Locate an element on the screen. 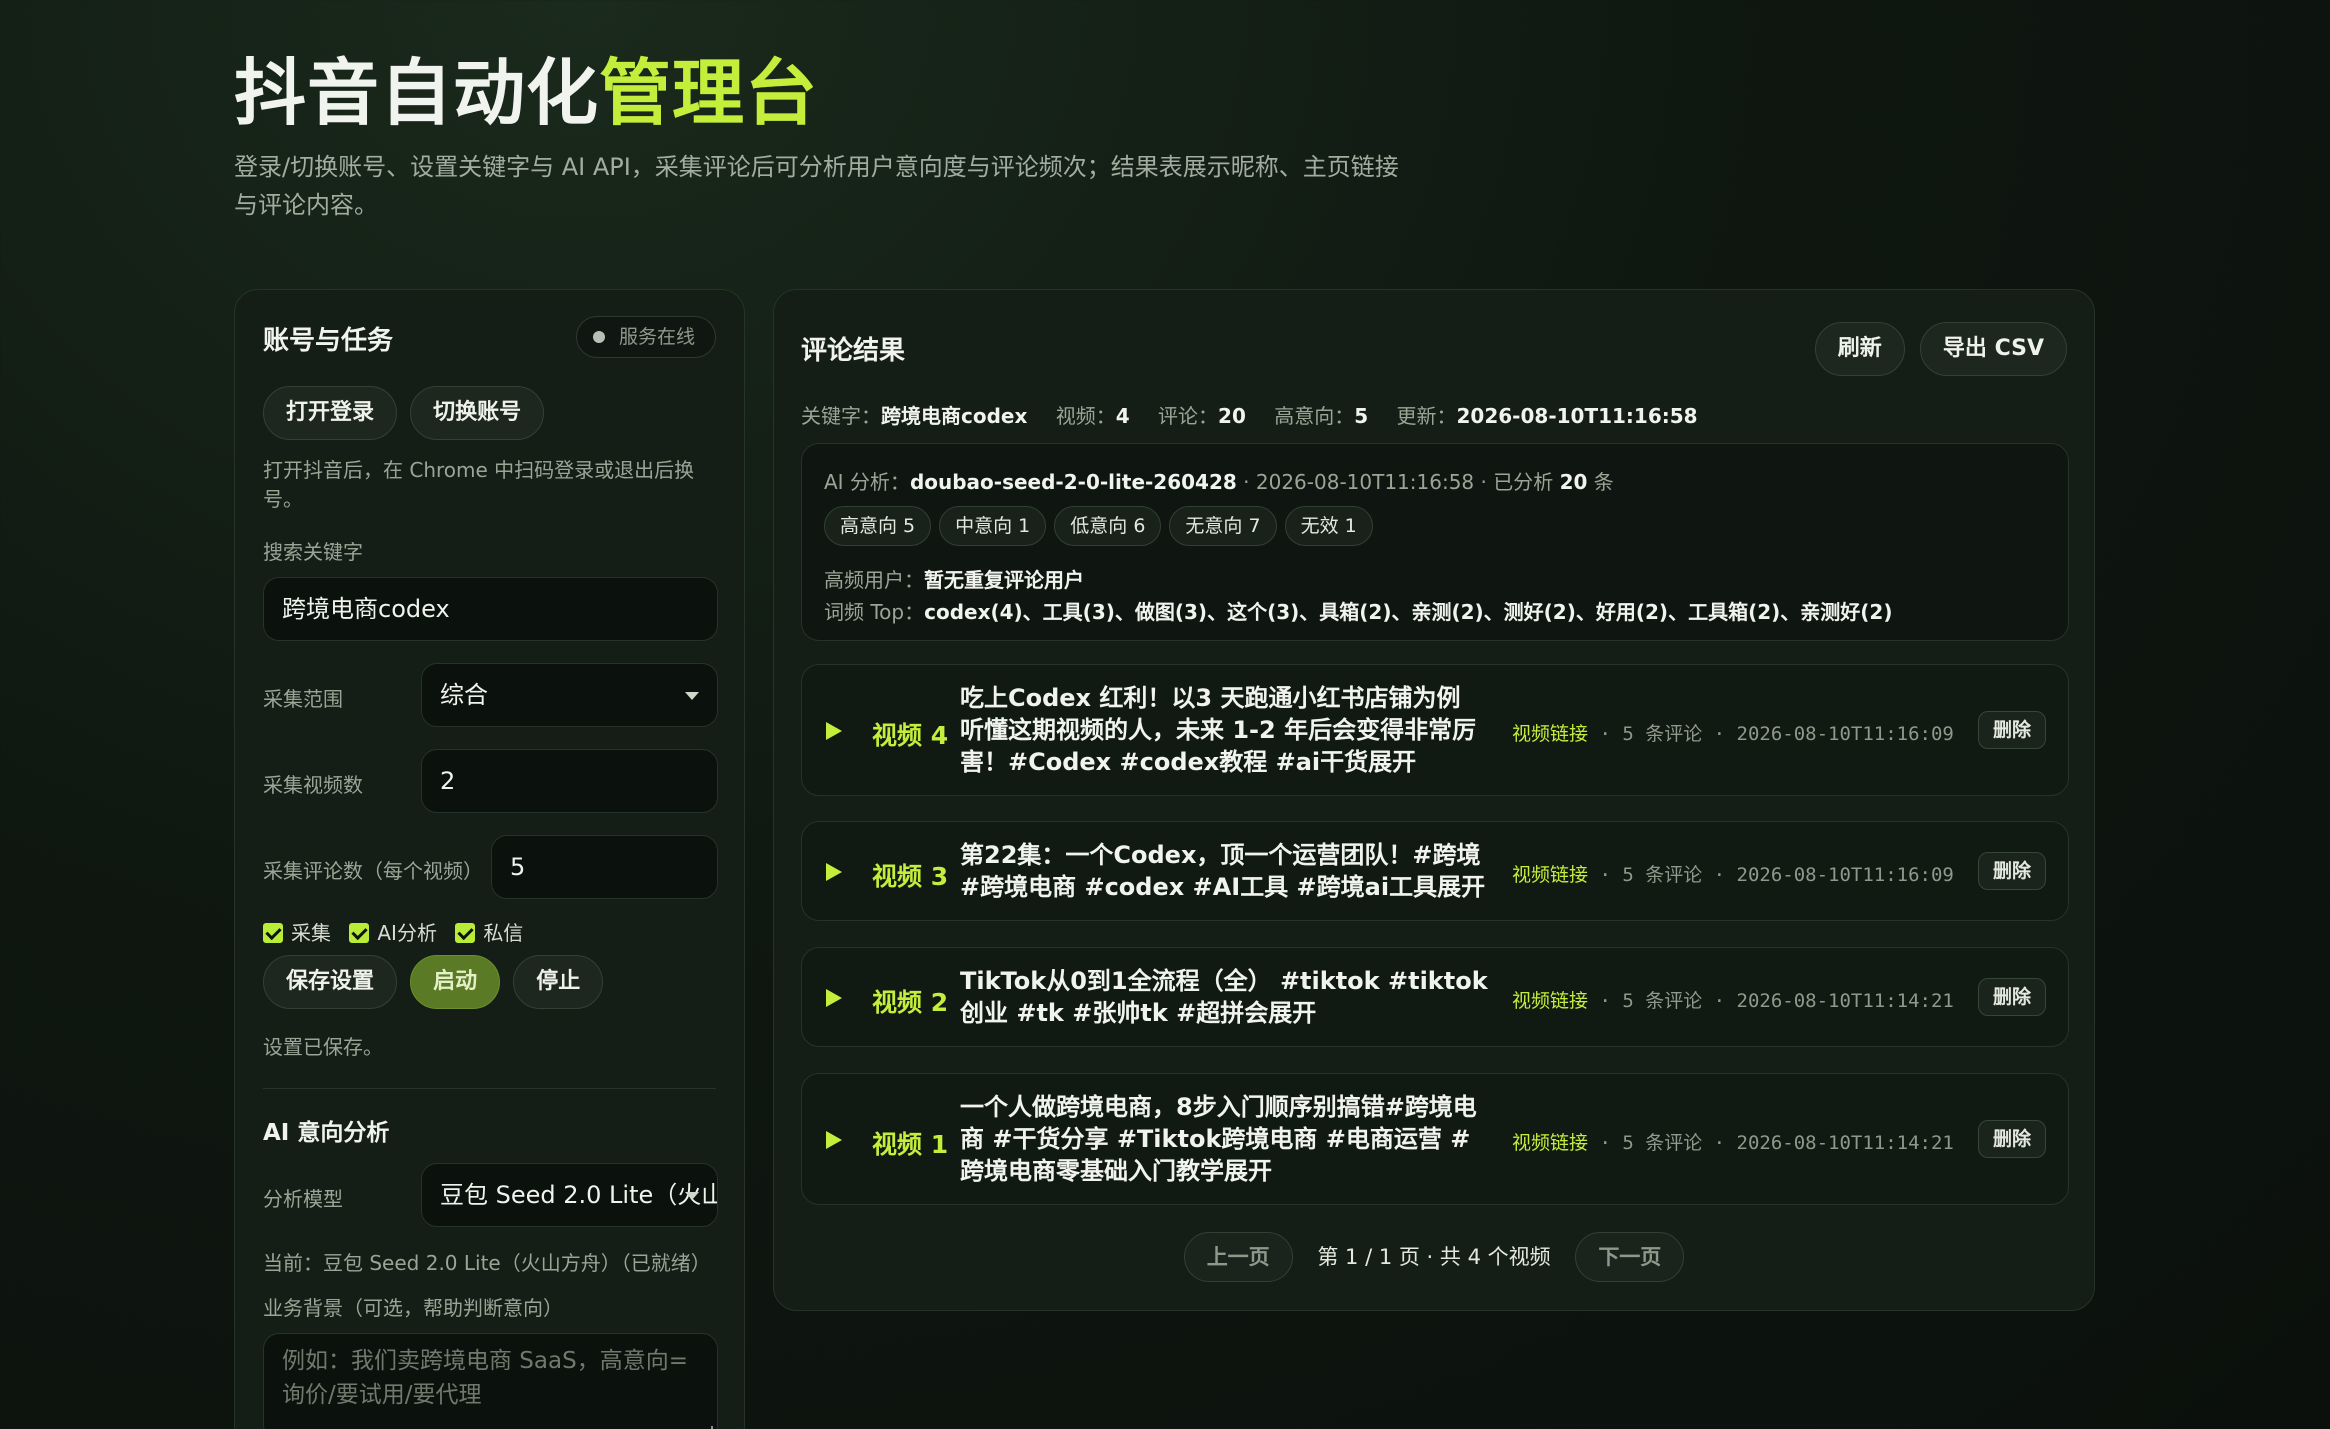 This screenshot has width=2330, height=1429. model-select-value: 豆包 Seed 2.0 Lite（火山方舟） is located at coordinates (578, 1195).